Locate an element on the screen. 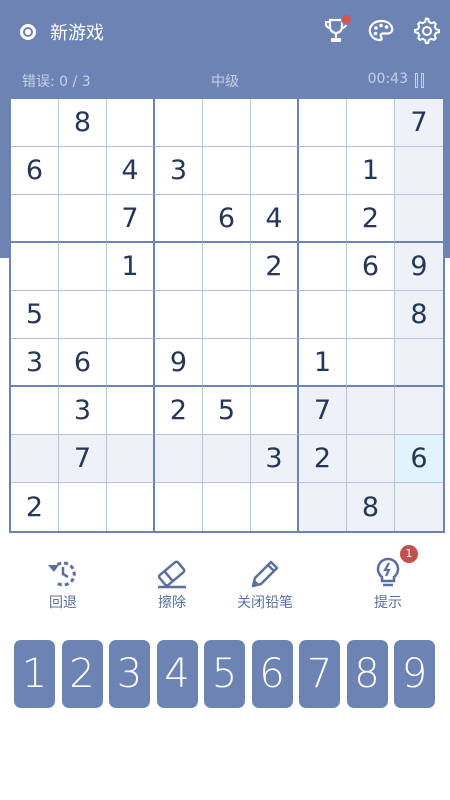 The image size is (450, 800). new-game-button: 新游戏 is located at coordinates (62, 32).